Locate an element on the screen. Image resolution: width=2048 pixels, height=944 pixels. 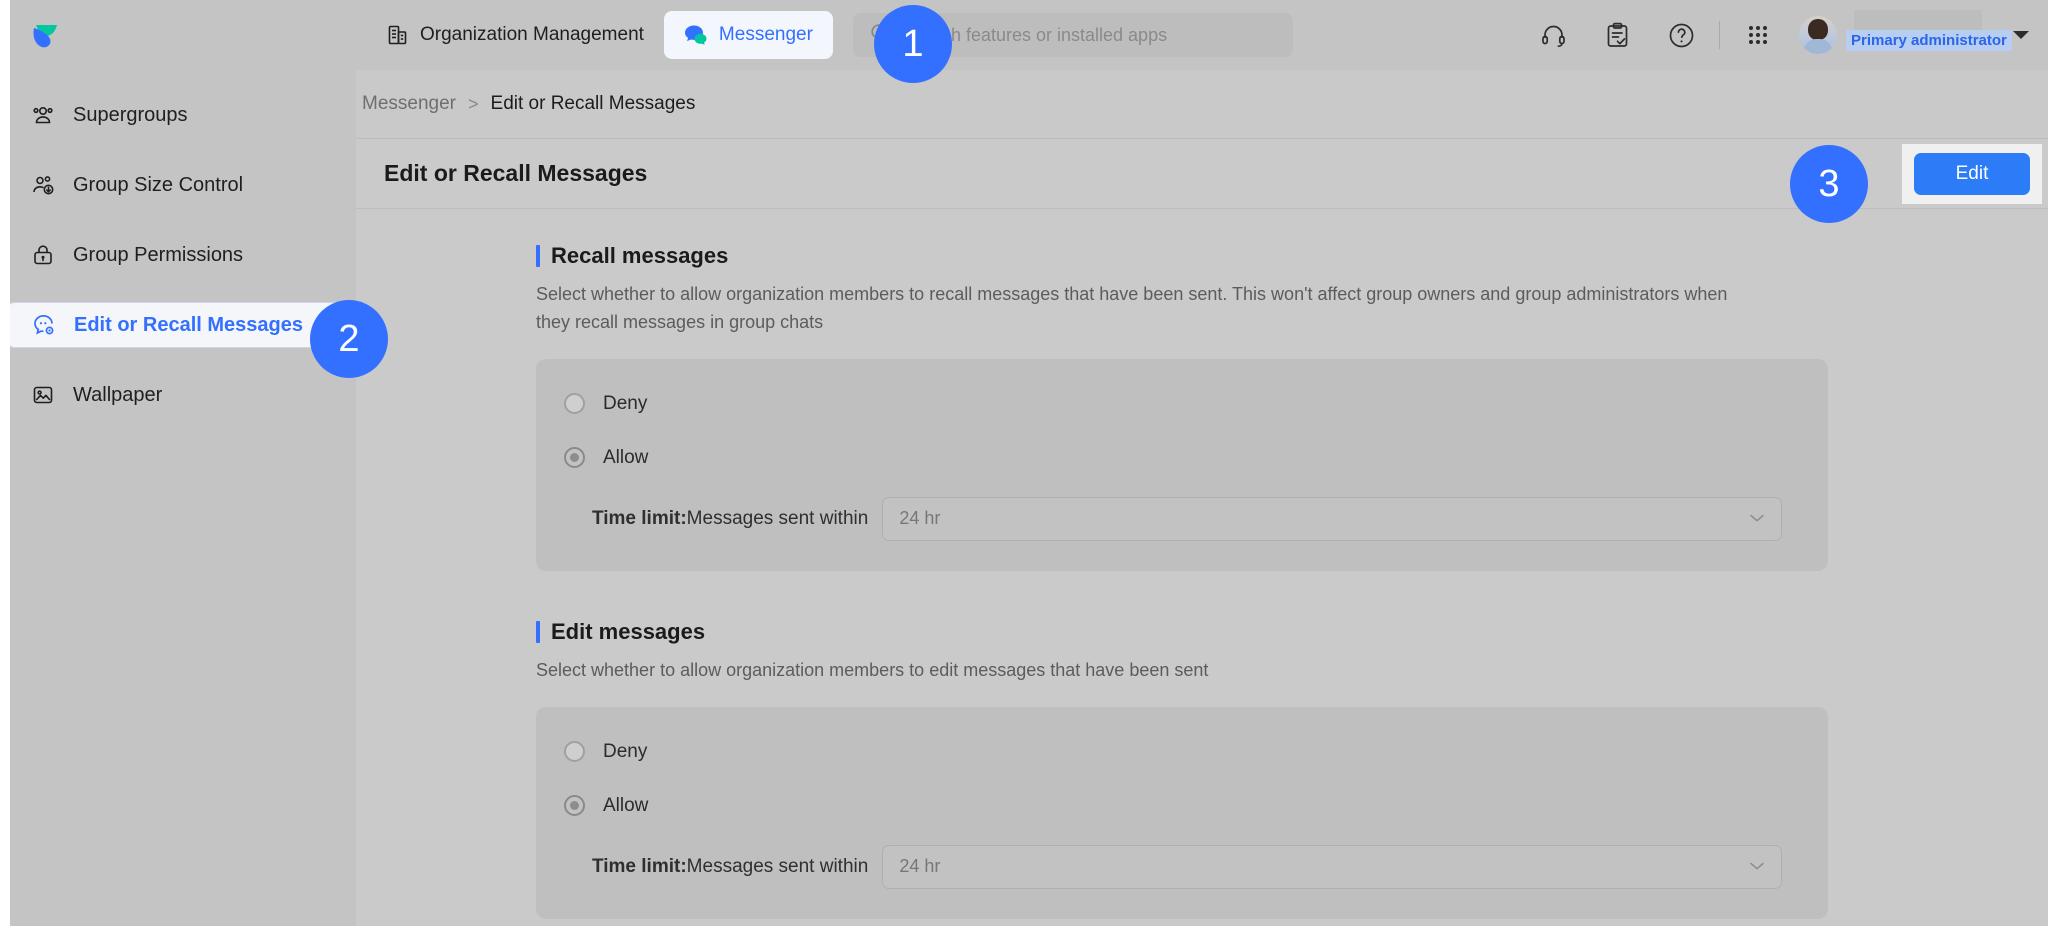
wallpaper-image-icon is located at coordinates (43, 395).